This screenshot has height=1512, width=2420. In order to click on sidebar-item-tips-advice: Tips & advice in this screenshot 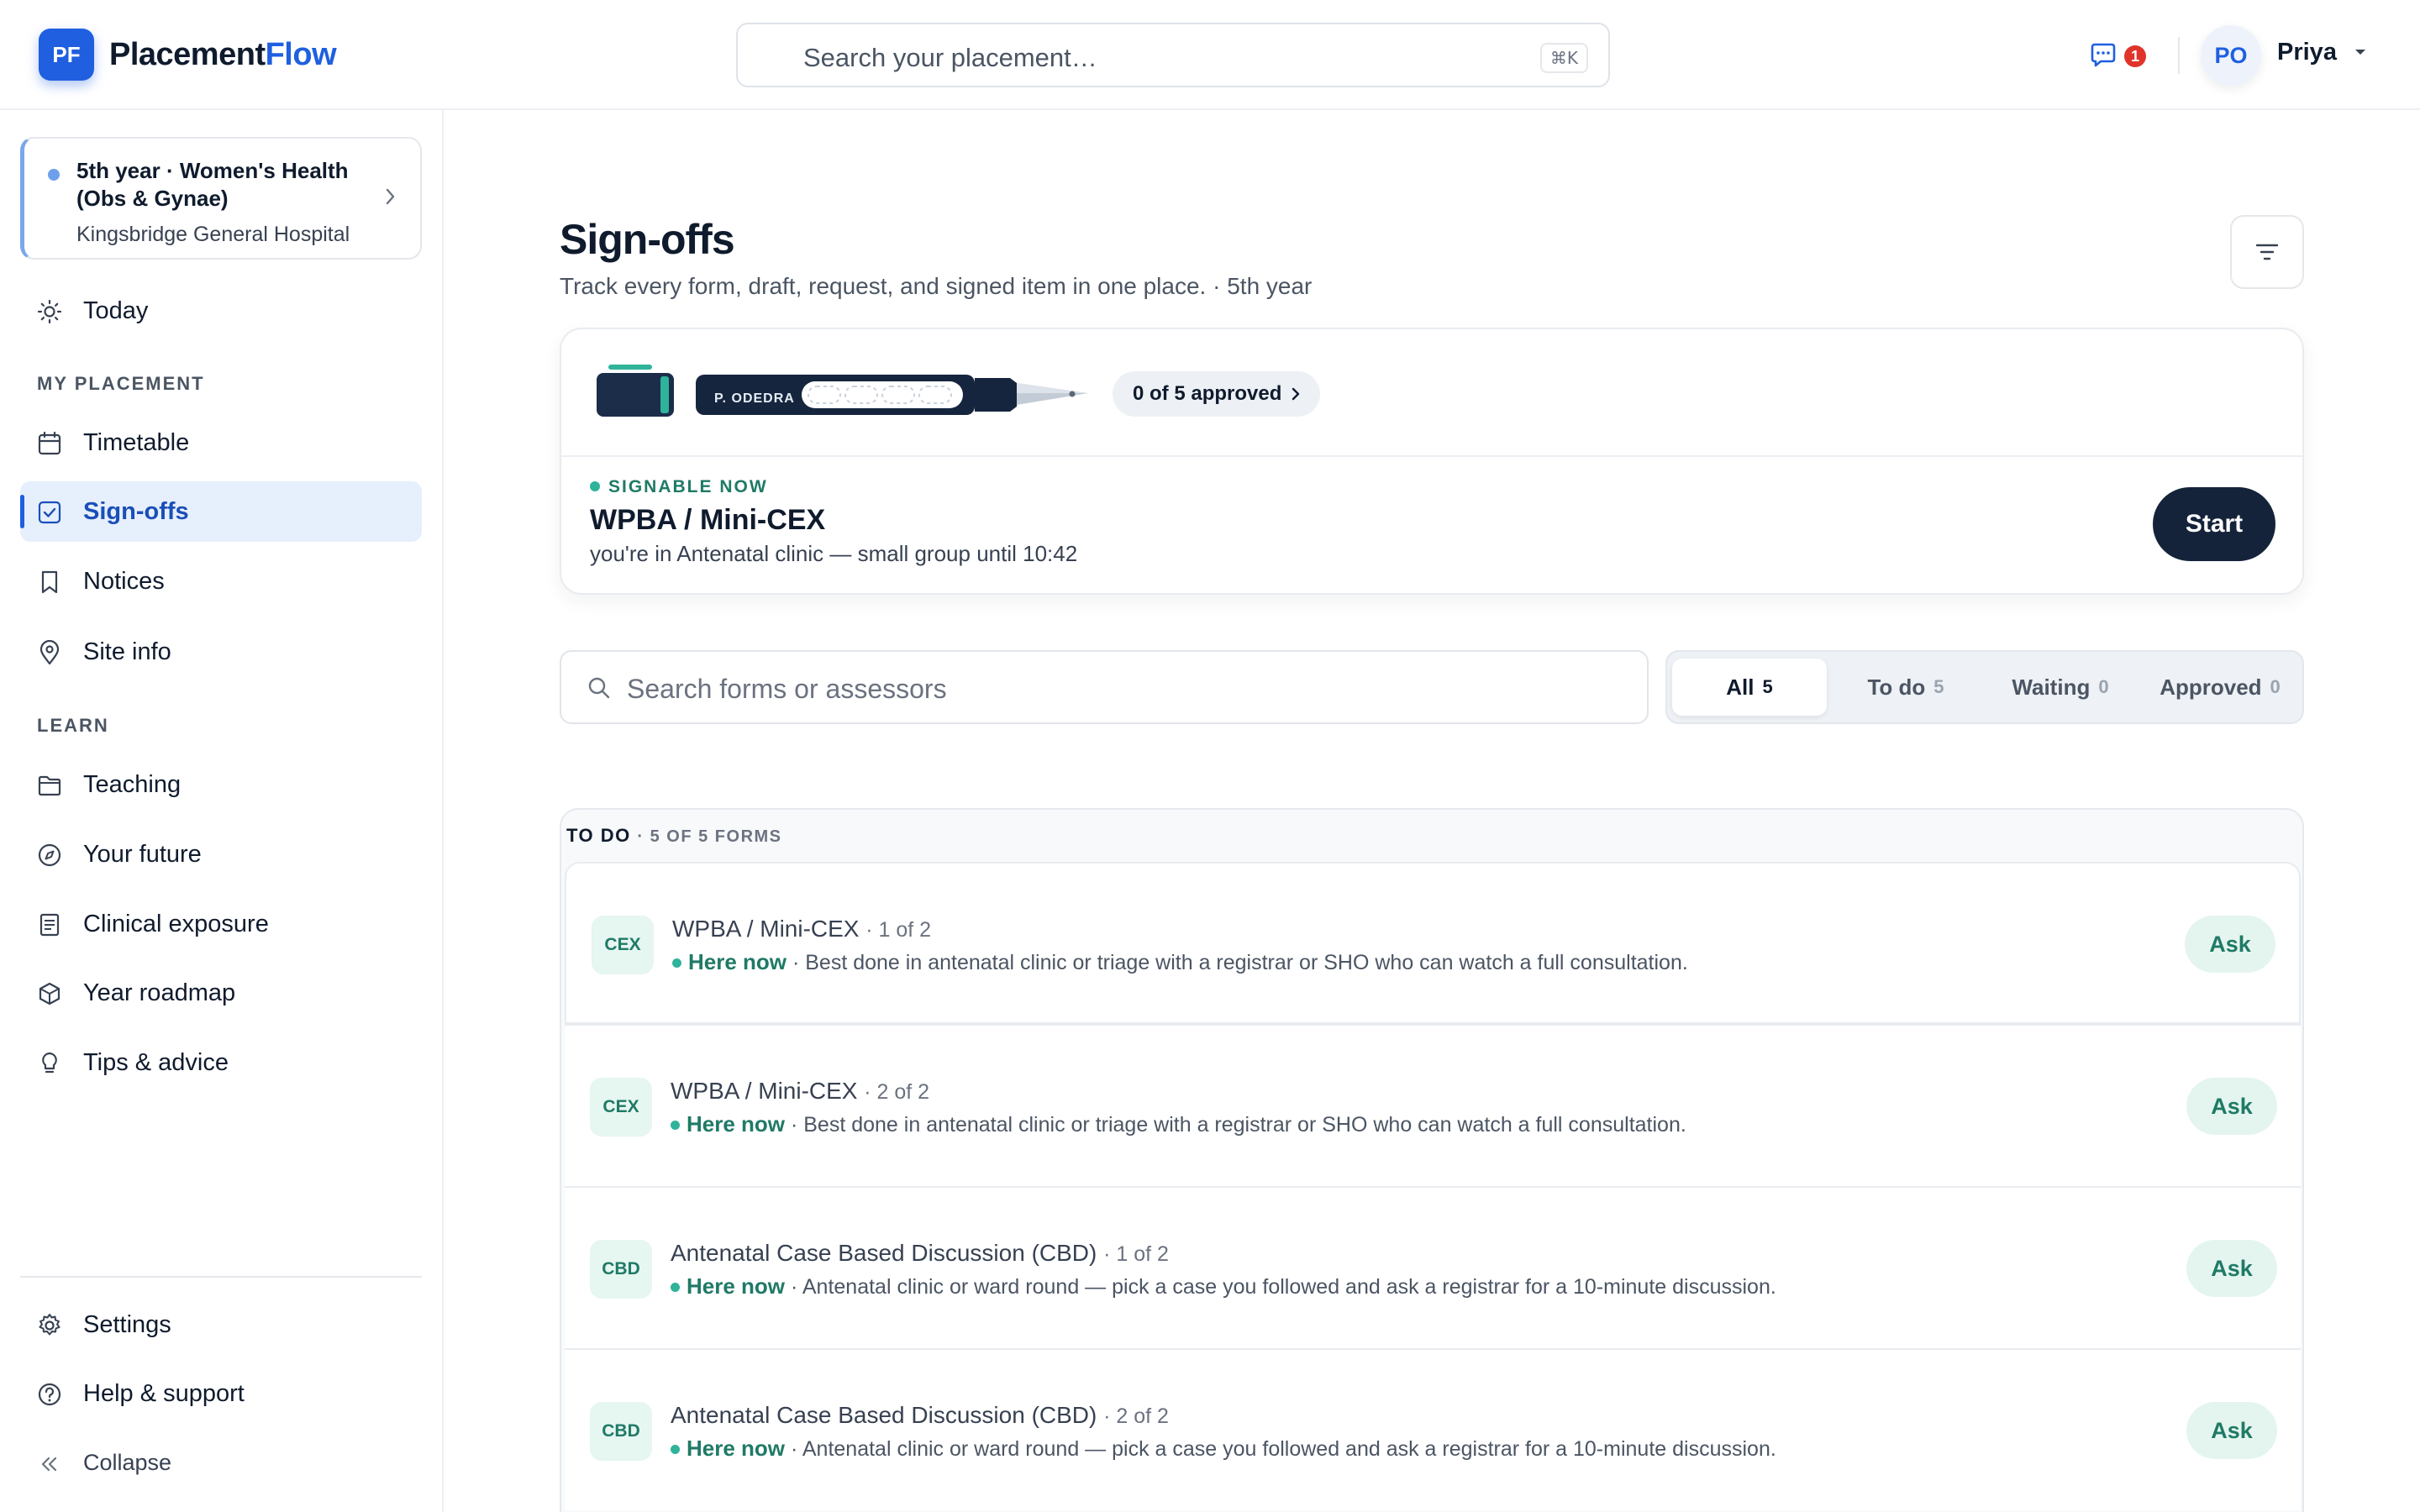, I will do `click(221, 1062)`.